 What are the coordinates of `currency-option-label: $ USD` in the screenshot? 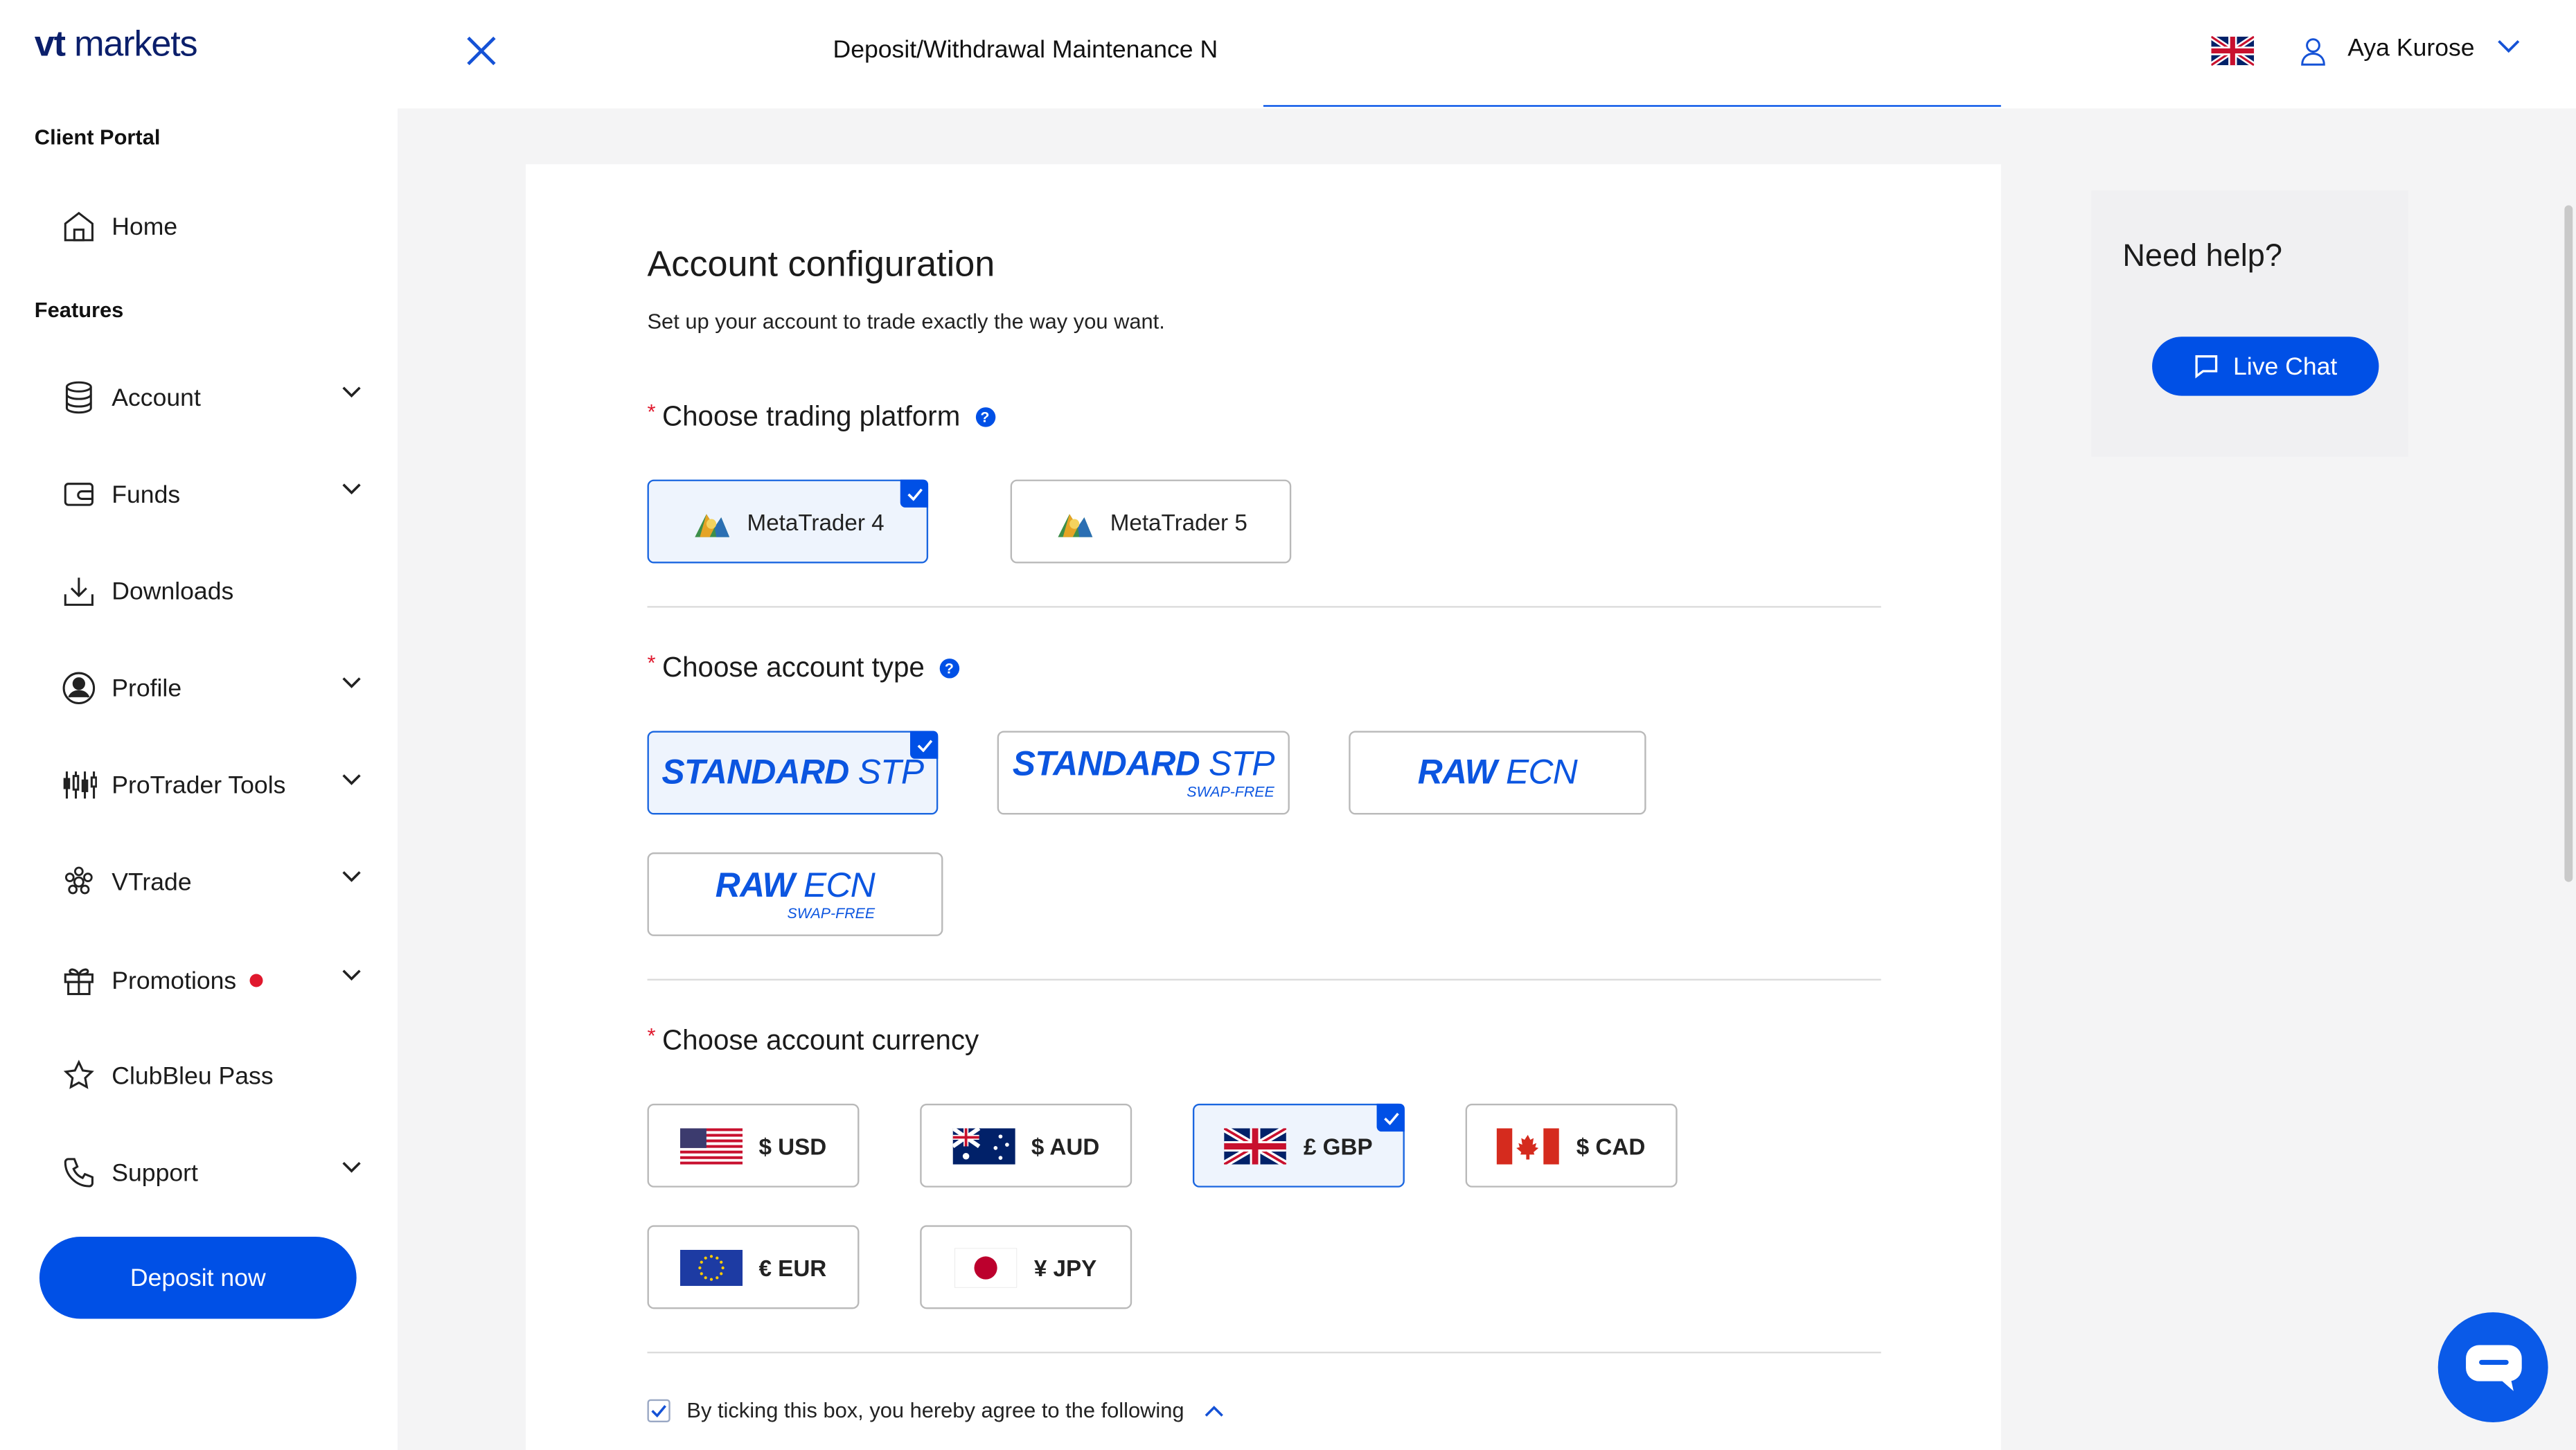 It's located at (792, 1145).